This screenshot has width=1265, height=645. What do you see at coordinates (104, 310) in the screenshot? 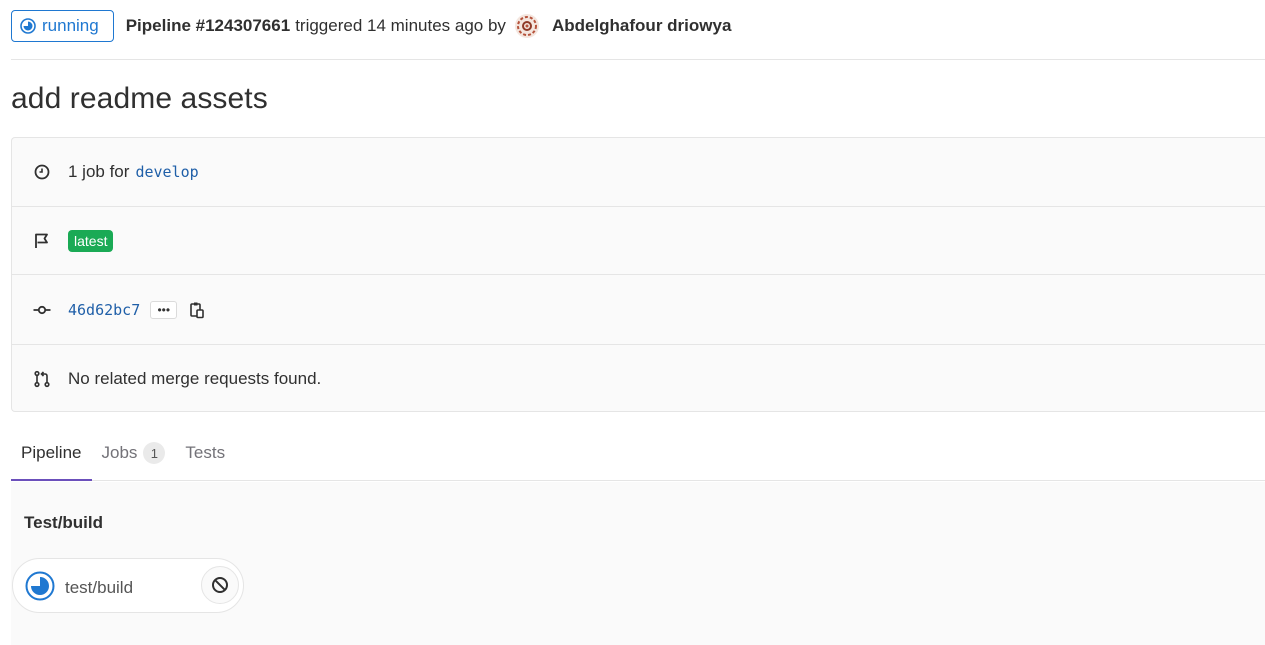
I see `commit-sha-link: 46d62bc7` at bounding box center [104, 310].